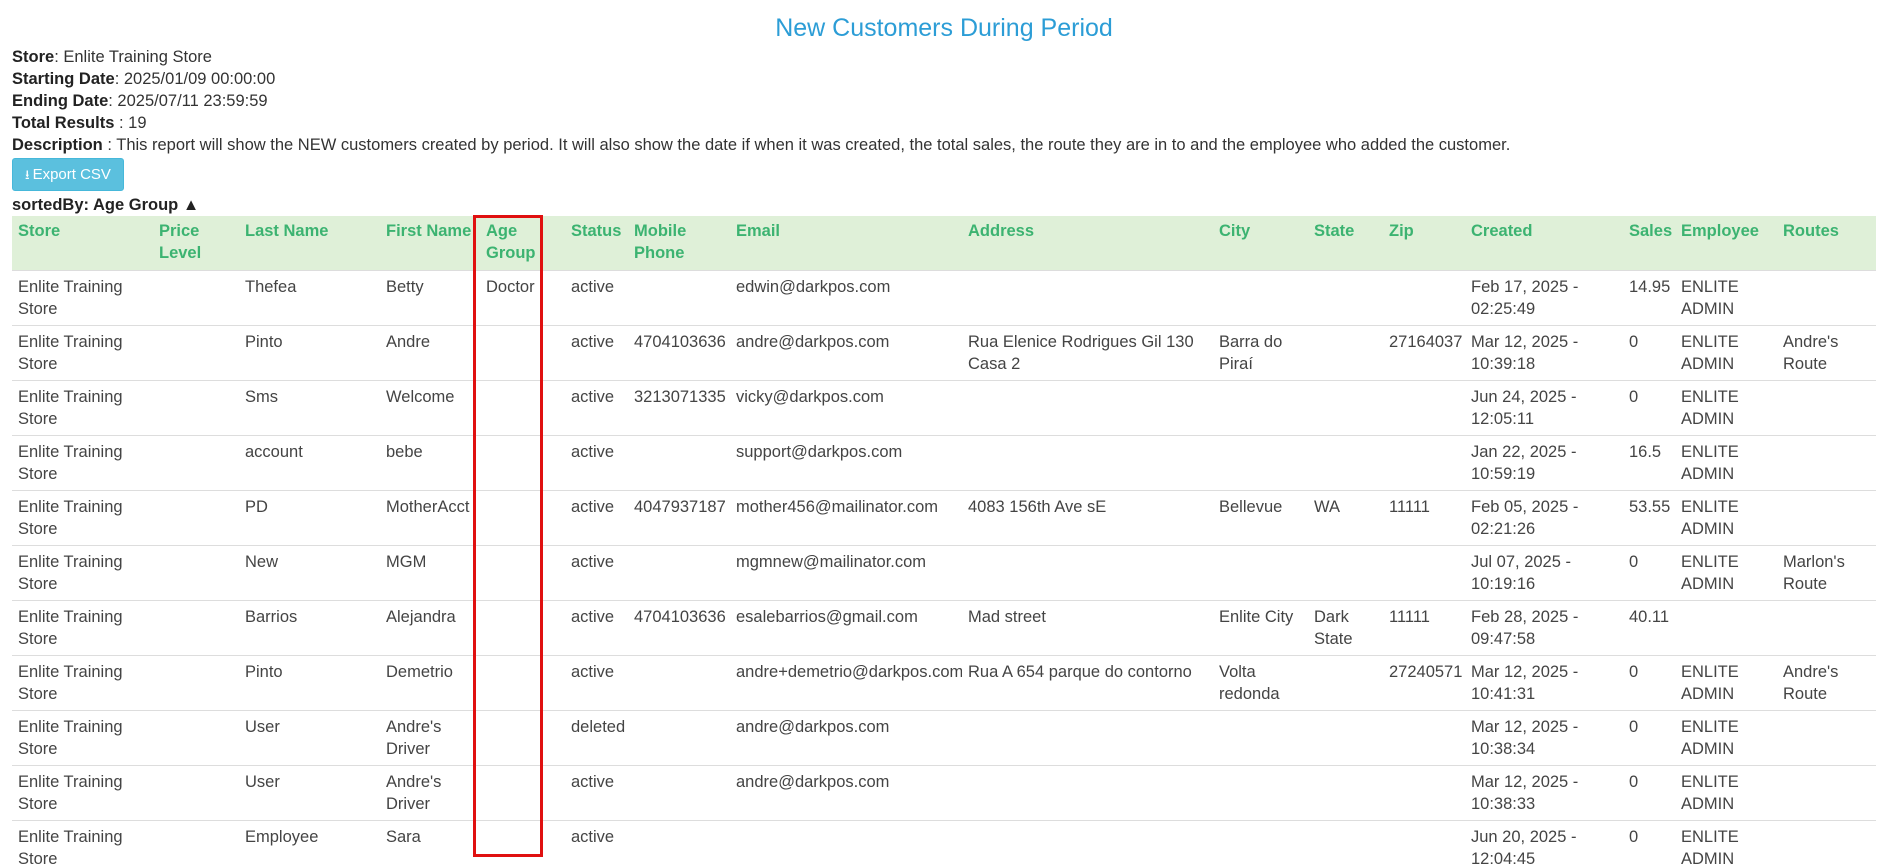 This screenshot has width=1888, height=865. I want to click on total-results-value: : 19, so click(130, 123).